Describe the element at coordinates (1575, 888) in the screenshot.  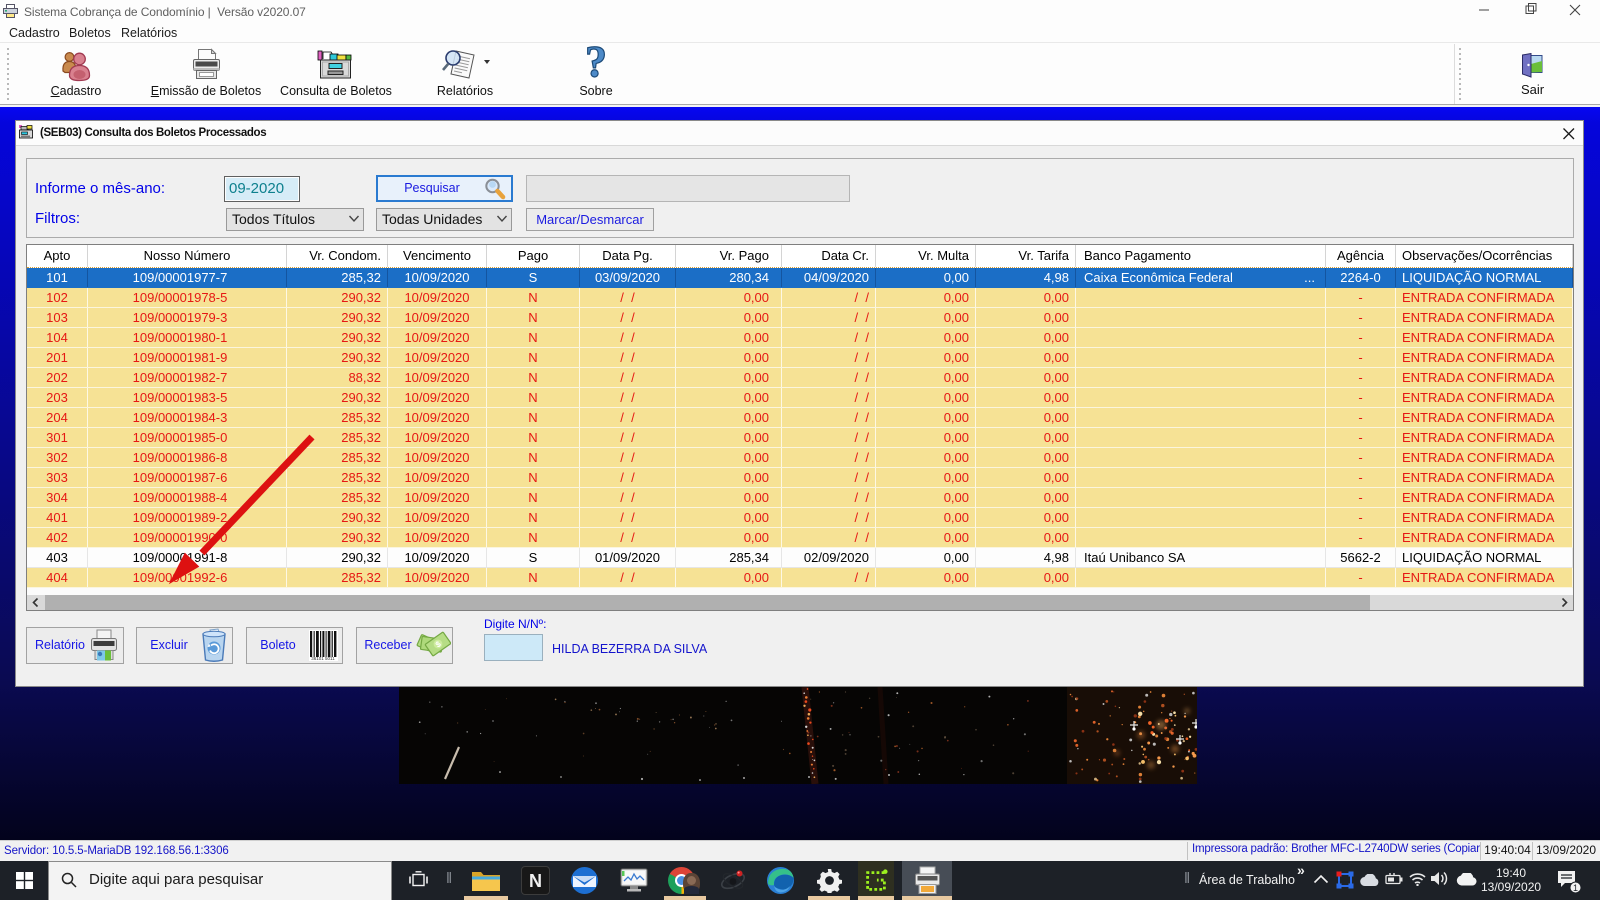
I see `svg-text: 1` at that location.